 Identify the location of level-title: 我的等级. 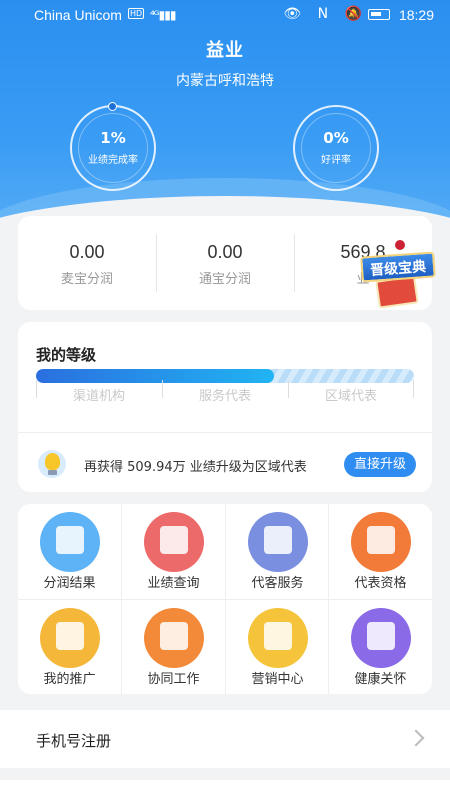
(66, 355).